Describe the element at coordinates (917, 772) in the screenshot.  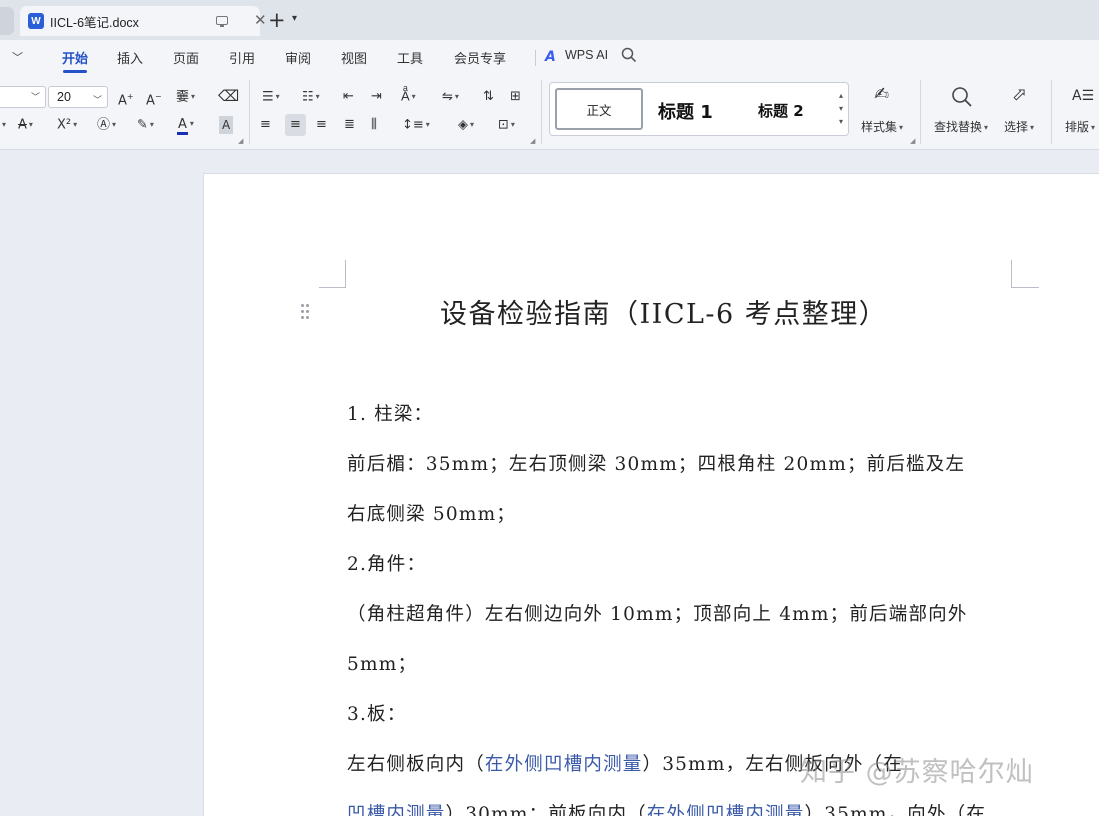
I see `watermark-text: 知乎 @苏察哈尔灿` at that location.